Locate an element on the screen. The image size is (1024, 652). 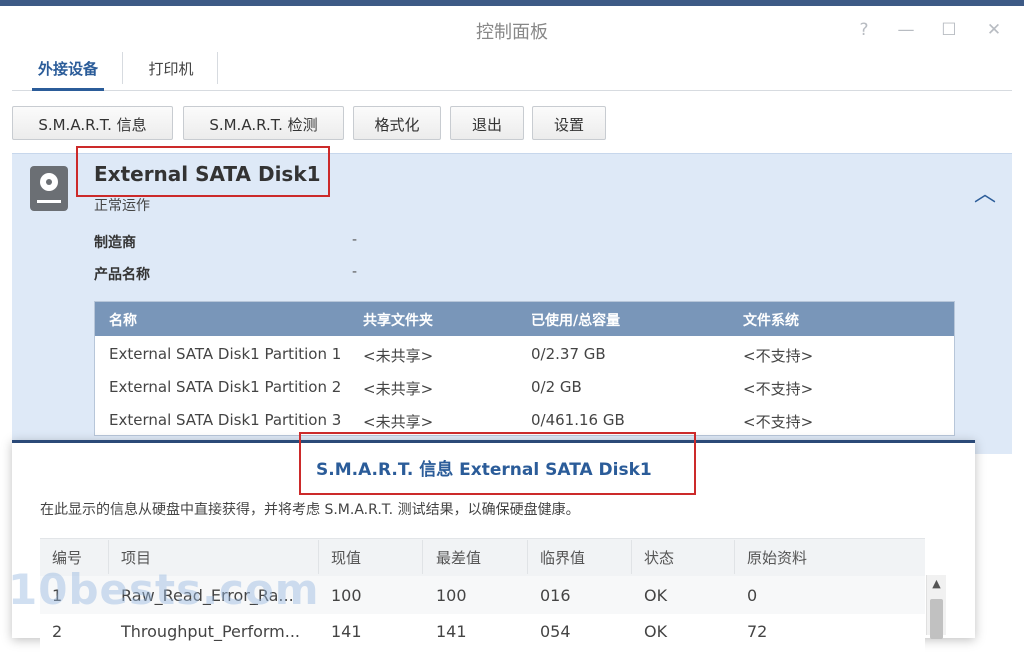
partition-name: External SATA Disk1 Partition 3 is located at coordinates (225, 420).